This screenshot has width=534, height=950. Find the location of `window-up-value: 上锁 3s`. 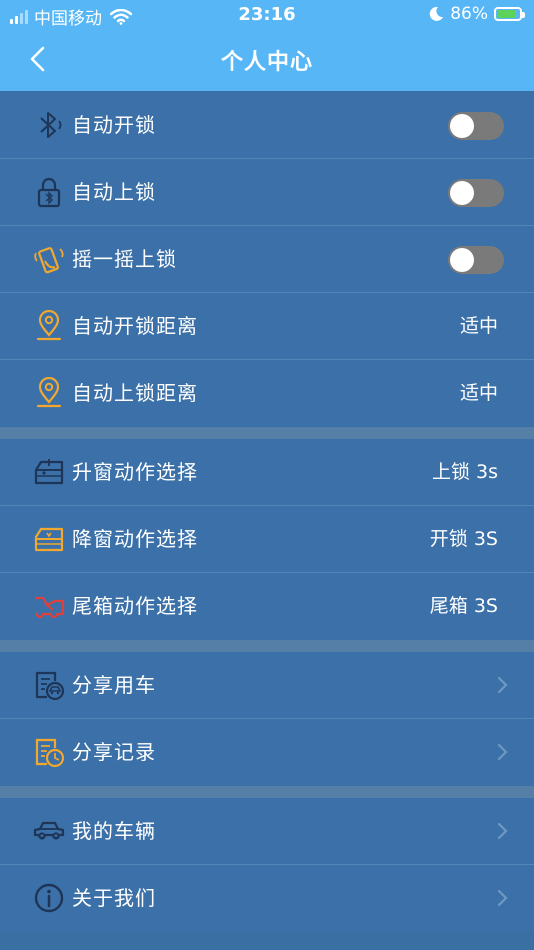

window-up-value: 上锁 3s is located at coordinates (464, 472).